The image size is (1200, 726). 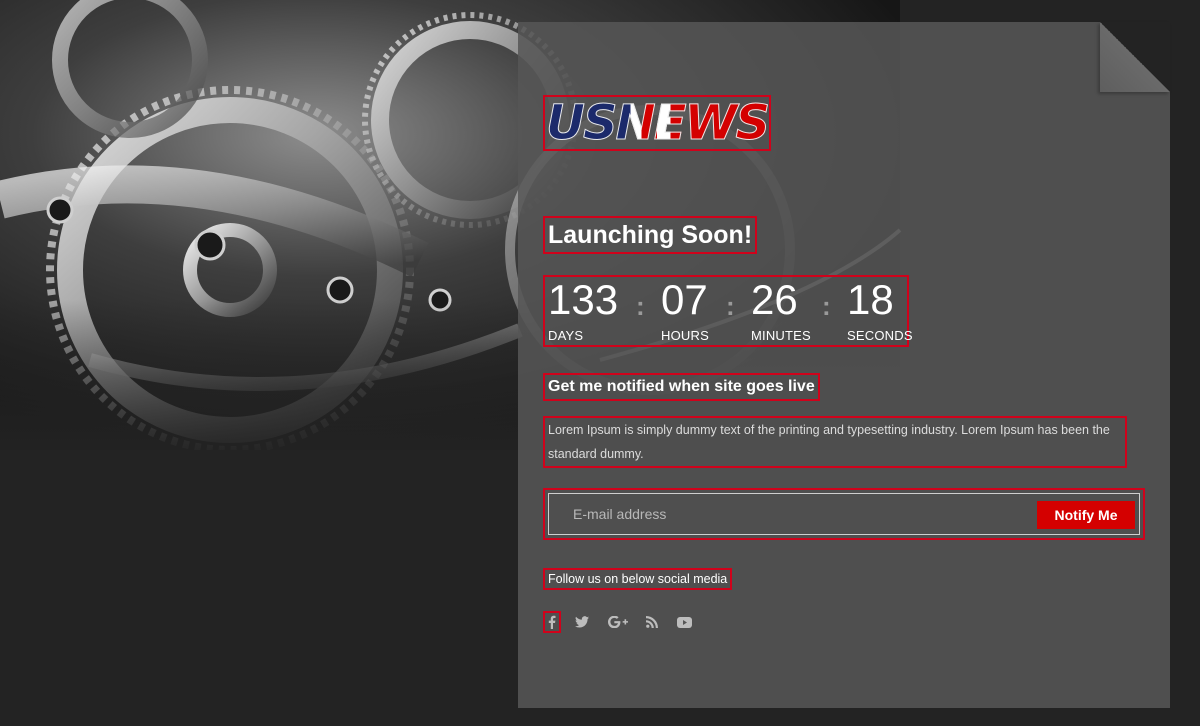 I want to click on countdown-minutes: 26 MINUTES, so click(x=781, y=310).